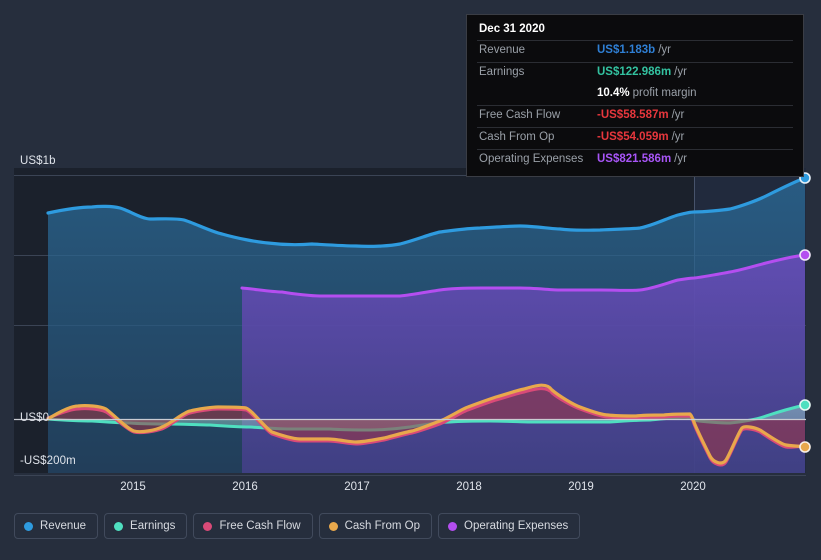 This screenshot has height=560, width=821. Describe the element at coordinates (512, 29) in the screenshot. I see `tooltip-date: Dec 31 2020` at that location.